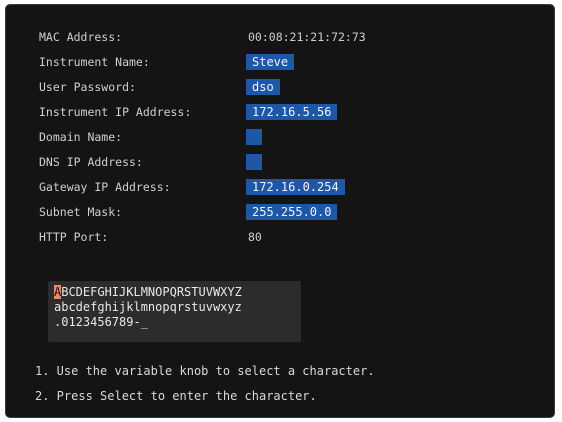  Describe the element at coordinates (115, 112) in the screenshot. I see `instrument-ip-label: Instrument IP Address:` at that location.